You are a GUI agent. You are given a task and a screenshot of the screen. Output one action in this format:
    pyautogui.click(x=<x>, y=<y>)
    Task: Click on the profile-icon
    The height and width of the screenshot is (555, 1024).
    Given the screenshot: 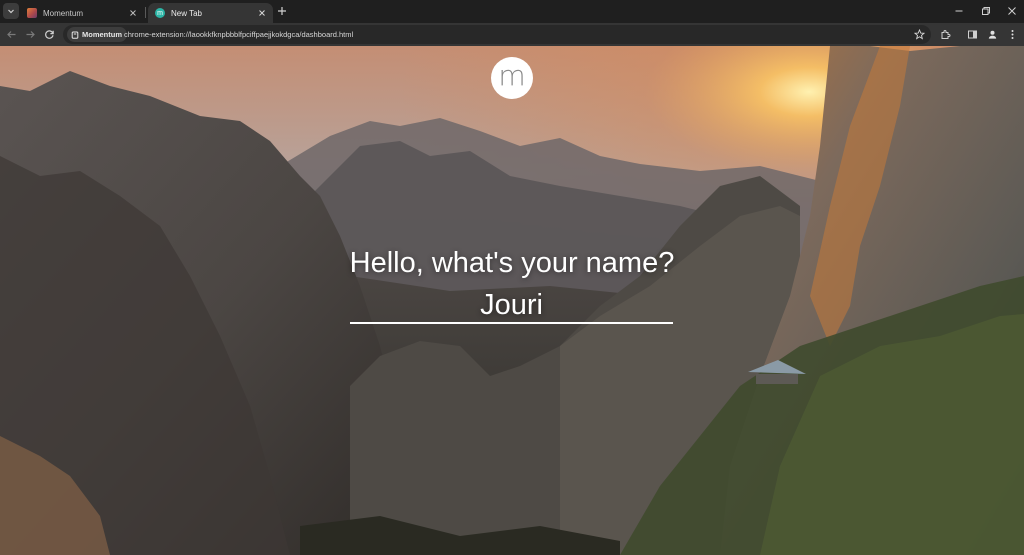 What is the action you would take?
    pyautogui.click(x=992, y=34)
    